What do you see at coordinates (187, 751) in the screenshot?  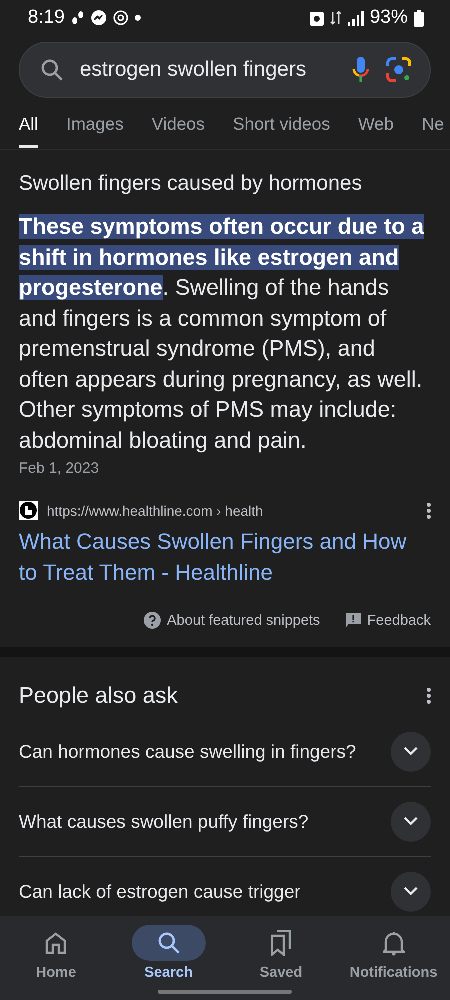 I see `question-text: Can hormones cause swelling in fingers?` at bounding box center [187, 751].